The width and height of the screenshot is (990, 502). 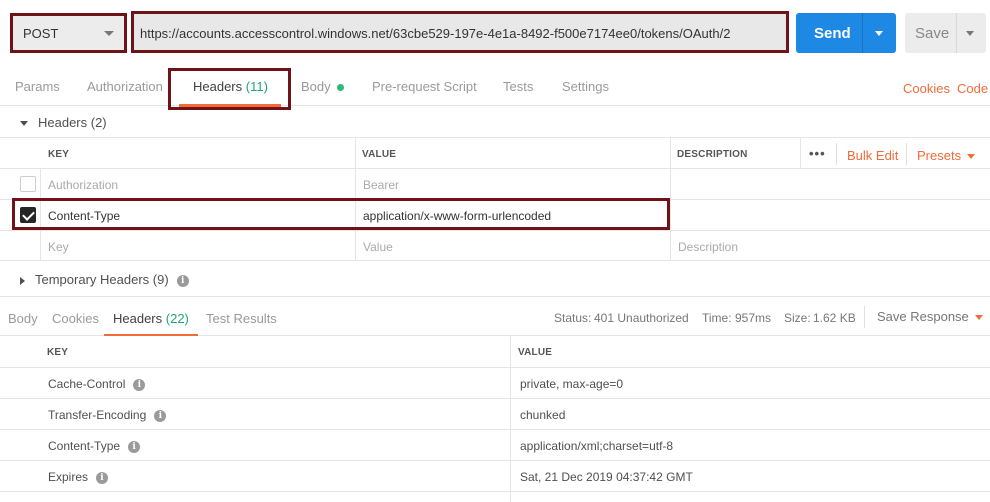 I want to click on time-label: Time:, so click(x=717, y=318).